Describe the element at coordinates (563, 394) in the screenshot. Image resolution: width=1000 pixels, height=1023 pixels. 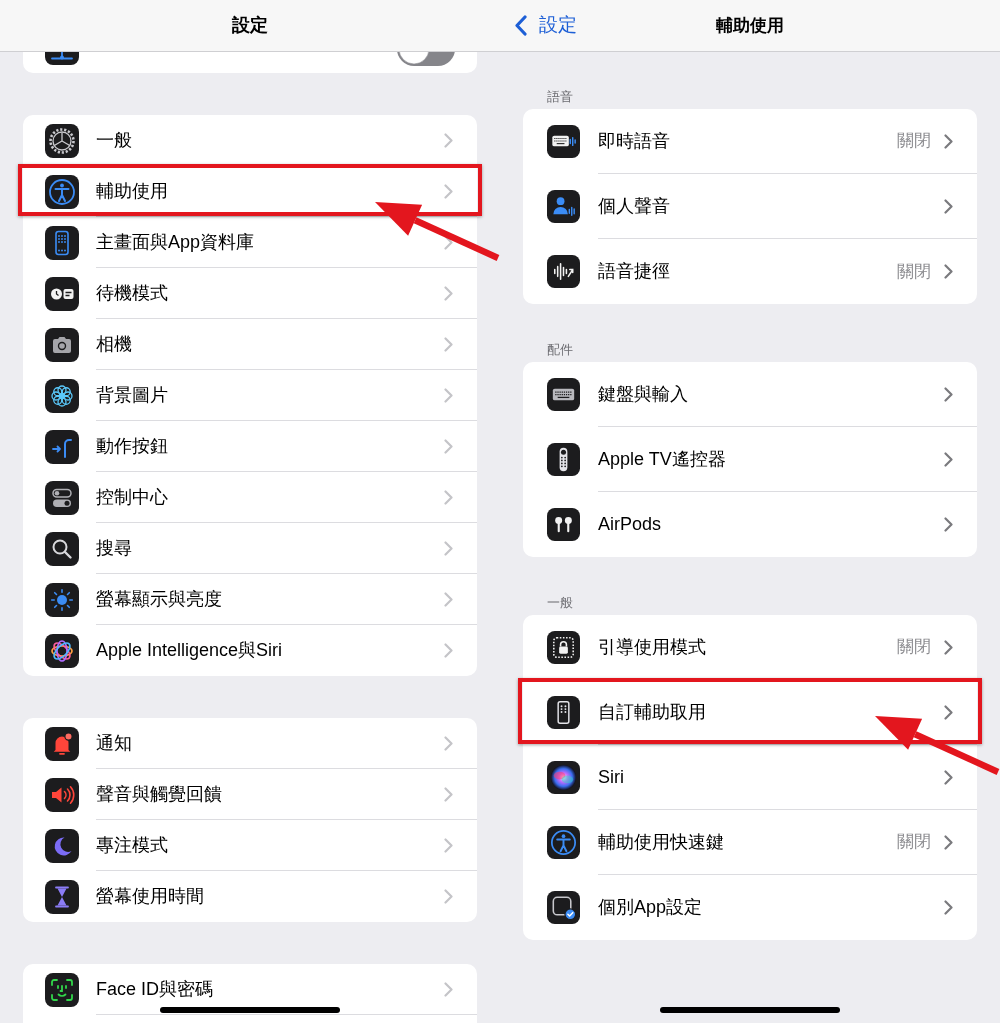
I see `keyboard-icon` at that location.